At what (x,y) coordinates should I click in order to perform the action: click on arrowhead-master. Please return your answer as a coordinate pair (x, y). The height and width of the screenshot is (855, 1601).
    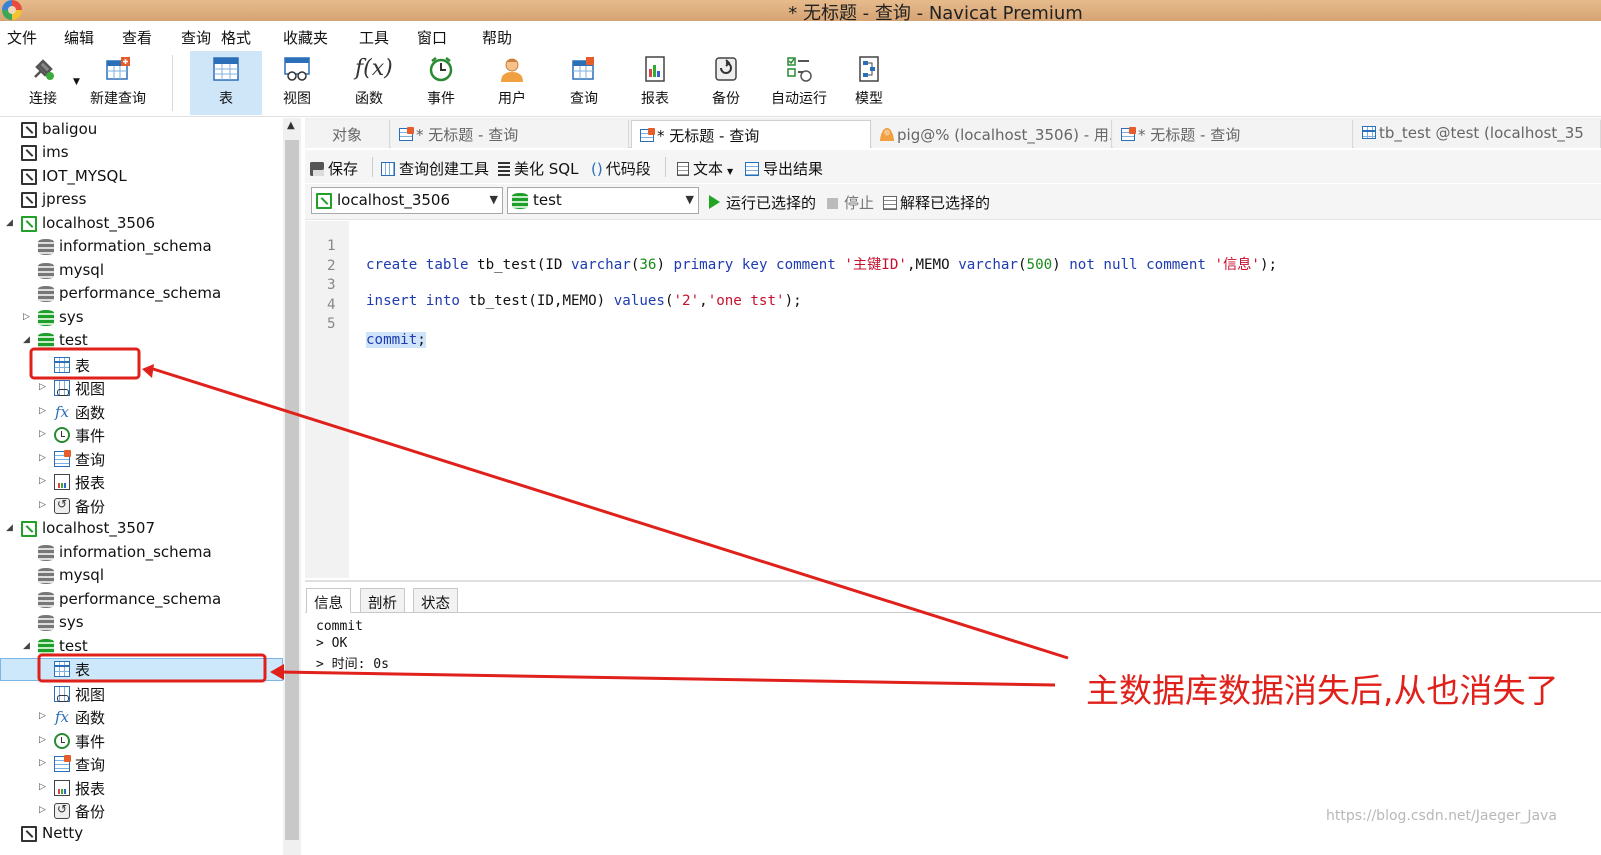
    Looking at the image, I should click on (148, 371).